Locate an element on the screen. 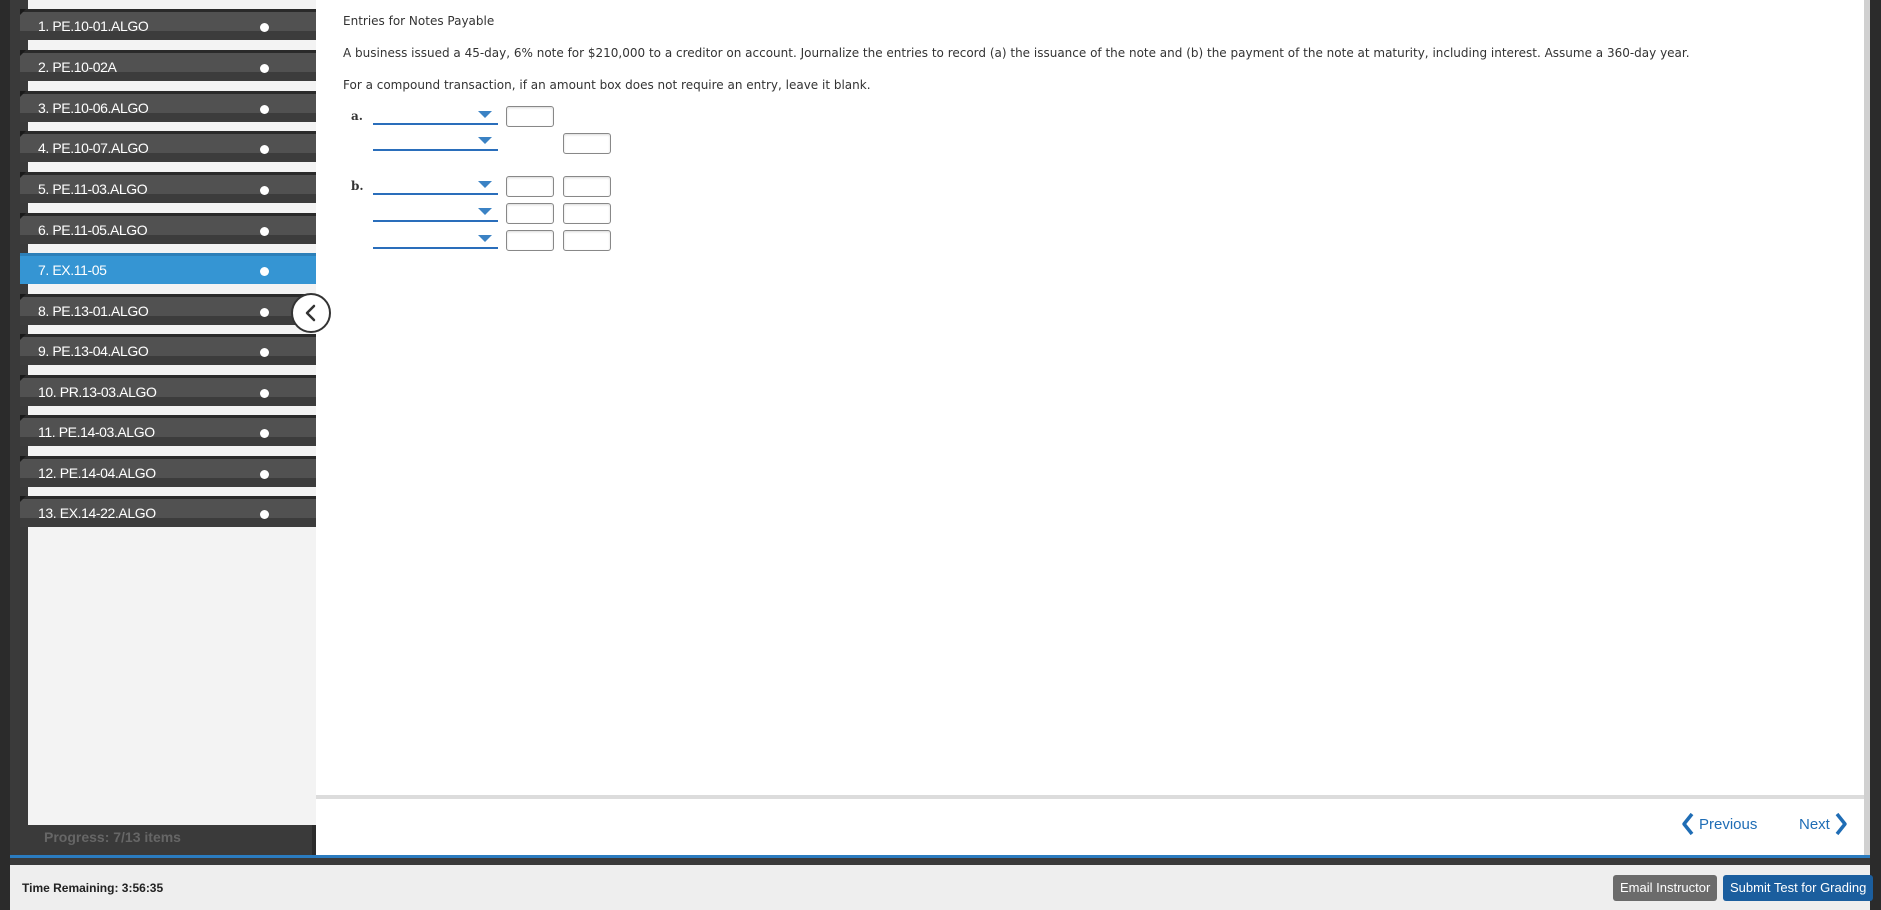 The width and height of the screenshot is (1881, 910). sidebar-item-7: 7. EX.11-05 is located at coordinates (169, 268).